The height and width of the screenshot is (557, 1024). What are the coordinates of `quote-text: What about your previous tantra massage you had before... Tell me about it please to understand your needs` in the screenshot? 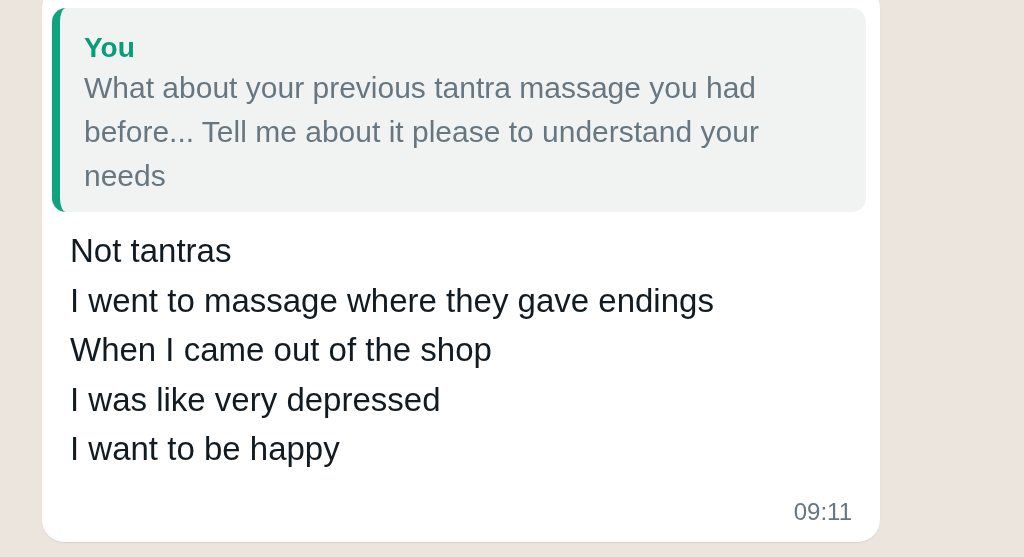 It's located at (422, 132).